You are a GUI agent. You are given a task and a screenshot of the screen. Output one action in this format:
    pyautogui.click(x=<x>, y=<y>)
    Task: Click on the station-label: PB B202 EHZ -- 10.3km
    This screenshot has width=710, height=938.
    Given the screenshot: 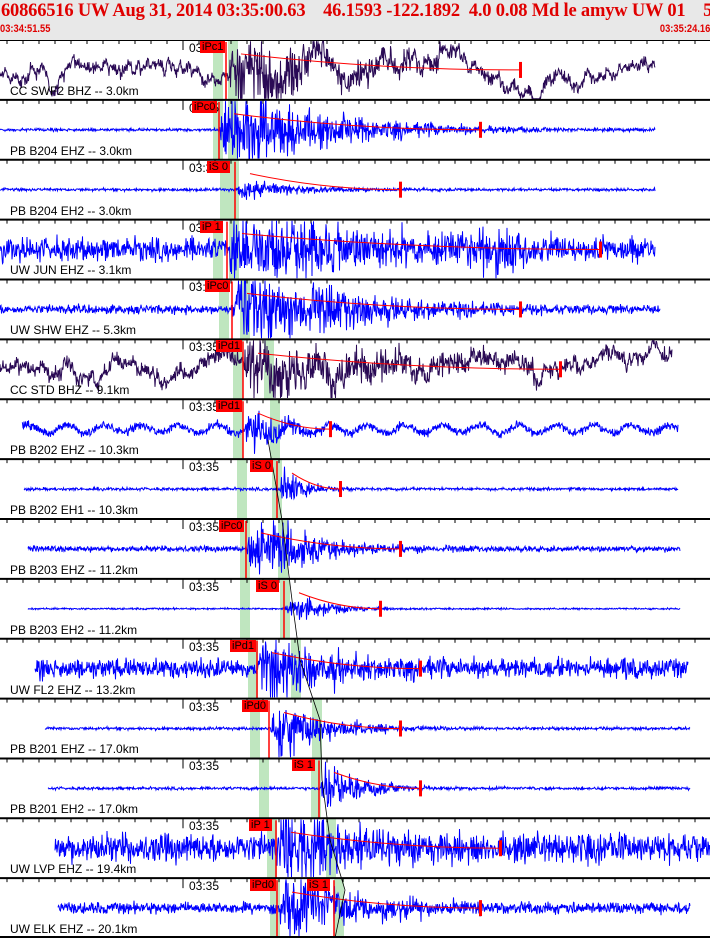 What is the action you would take?
    pyautogui.click(x=74, y=450)
    